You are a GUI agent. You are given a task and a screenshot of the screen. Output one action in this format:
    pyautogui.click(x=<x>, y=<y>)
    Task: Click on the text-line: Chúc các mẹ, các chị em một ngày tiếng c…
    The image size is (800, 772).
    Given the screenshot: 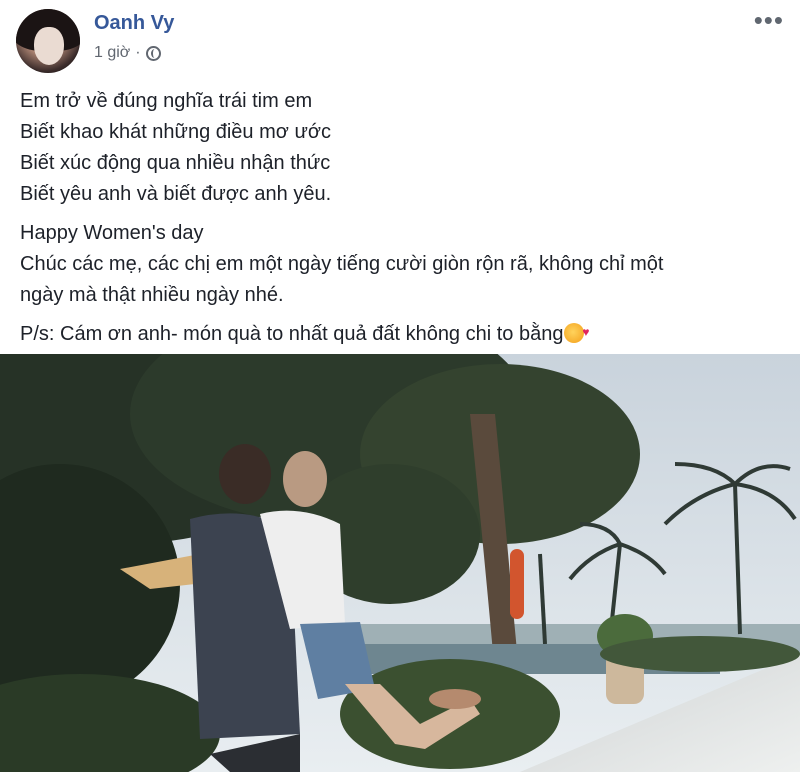 What is the action you would take?
    pyautogui.click(x=342, y=264)
    